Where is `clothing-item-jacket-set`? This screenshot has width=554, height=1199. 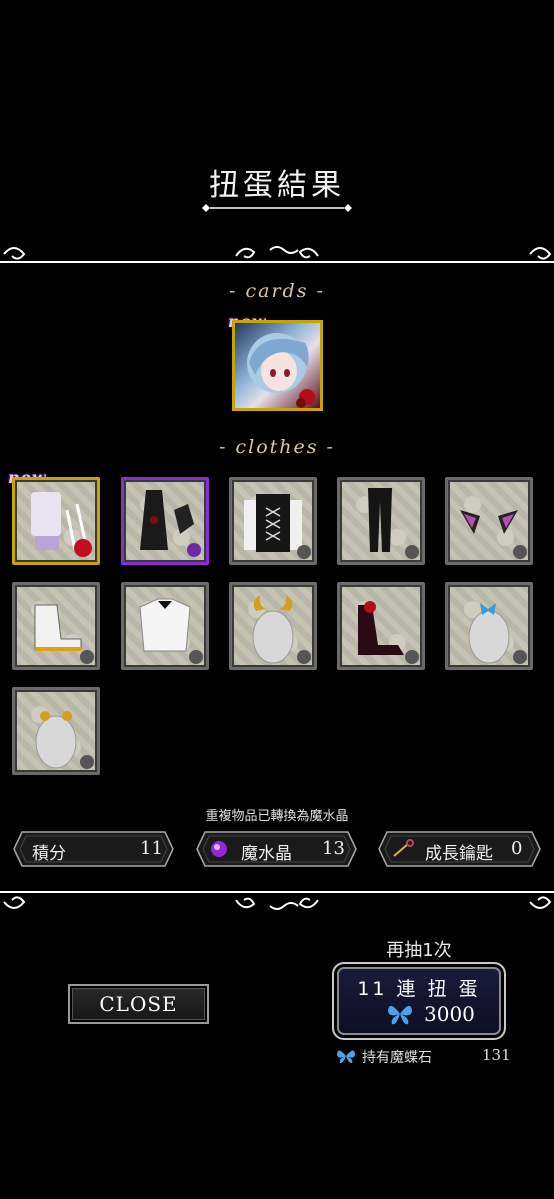
clothing-item-jacket-set is located at coordinates (56, 521).